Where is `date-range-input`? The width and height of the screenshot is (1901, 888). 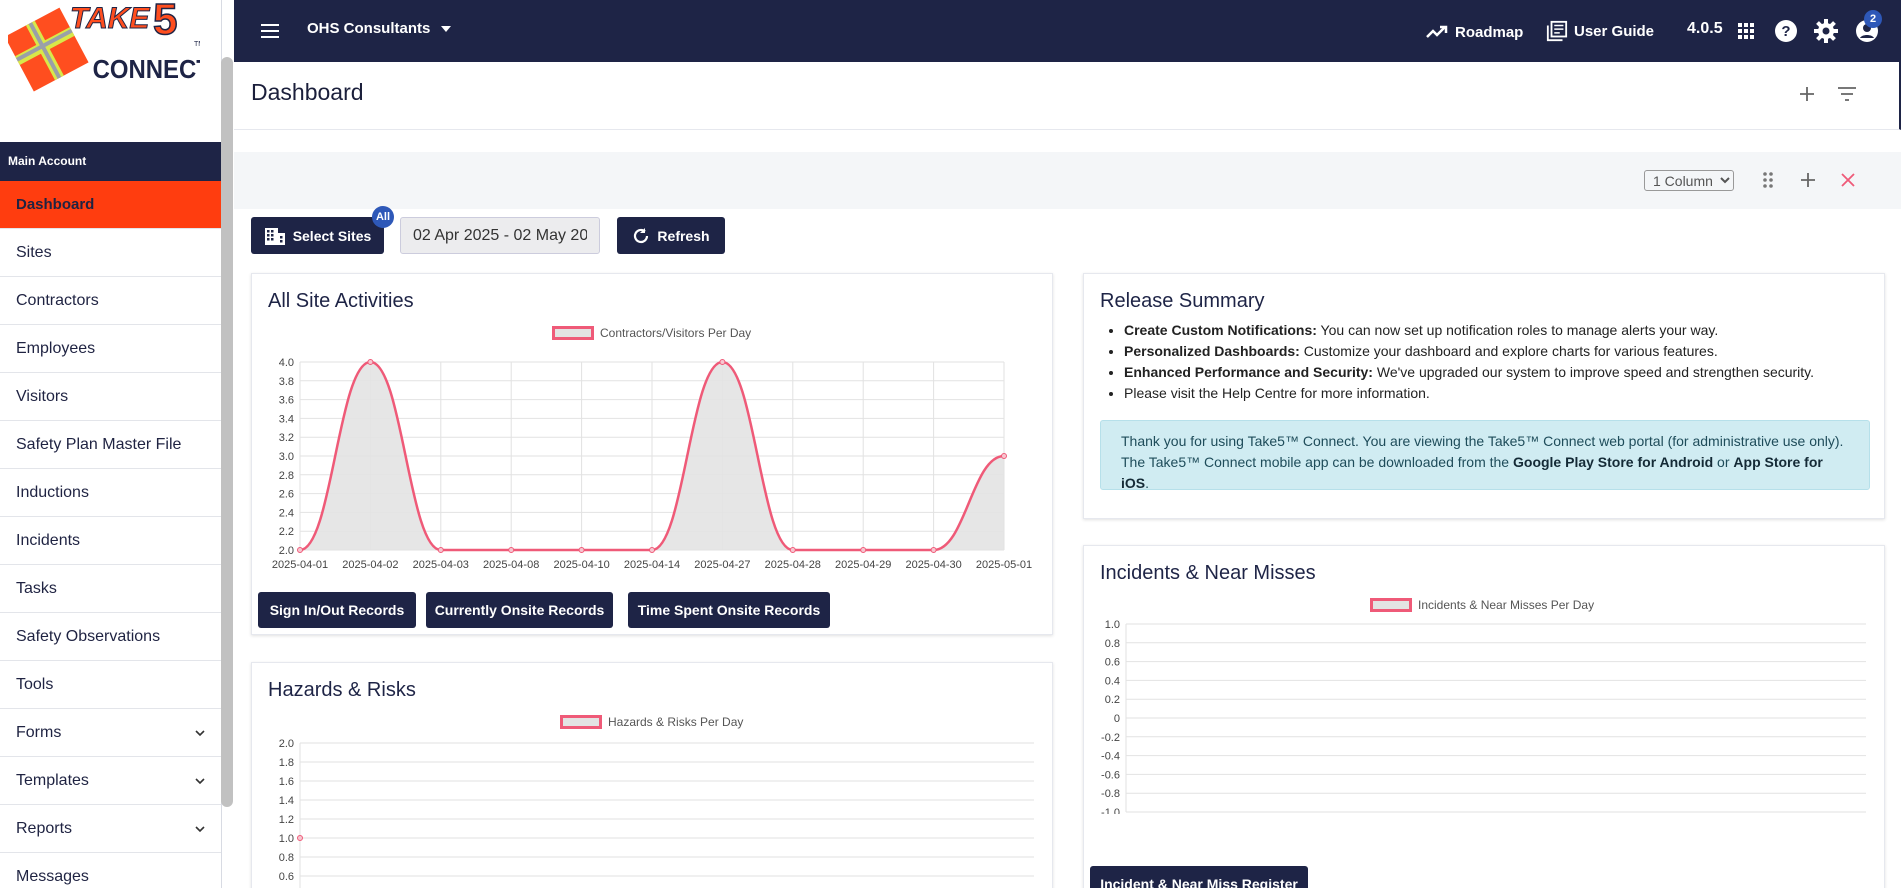
date-range-input is located at coordinates (500, 235).